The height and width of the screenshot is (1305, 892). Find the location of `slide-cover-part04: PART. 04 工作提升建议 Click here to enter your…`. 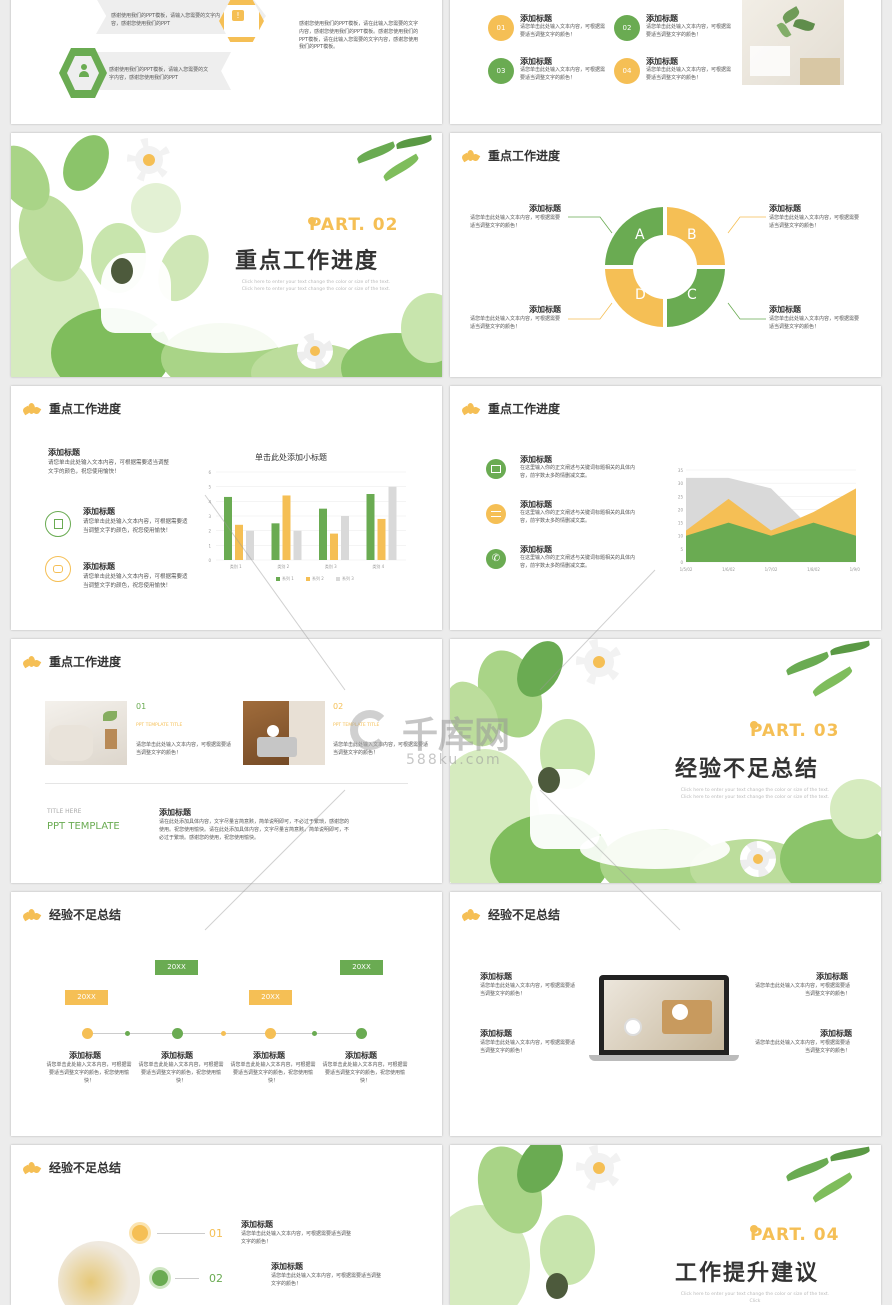

slide-cover-part04: PART. 04 工作提升建议 Click here to enter your… is located at coordinates (665, 1225).